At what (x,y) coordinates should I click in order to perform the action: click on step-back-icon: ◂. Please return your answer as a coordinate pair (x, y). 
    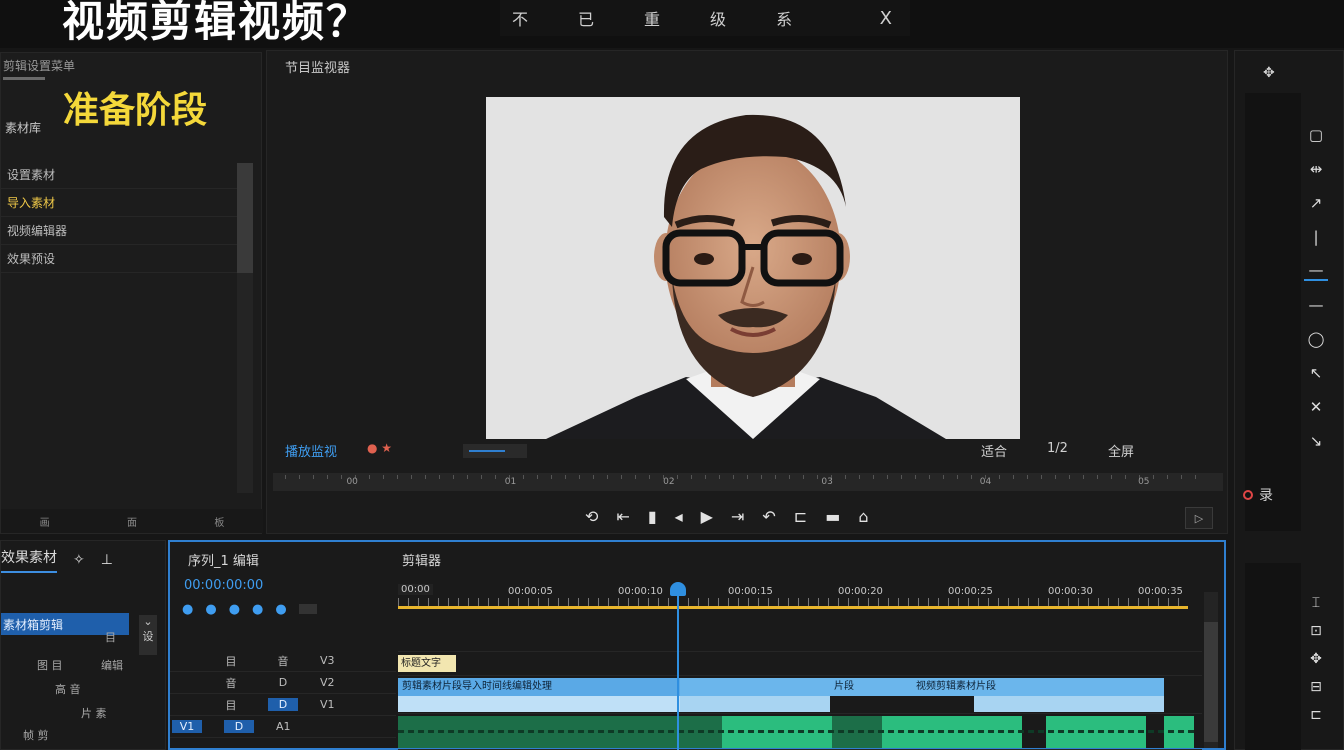
    Looking at the image, I should click on (679, 516).